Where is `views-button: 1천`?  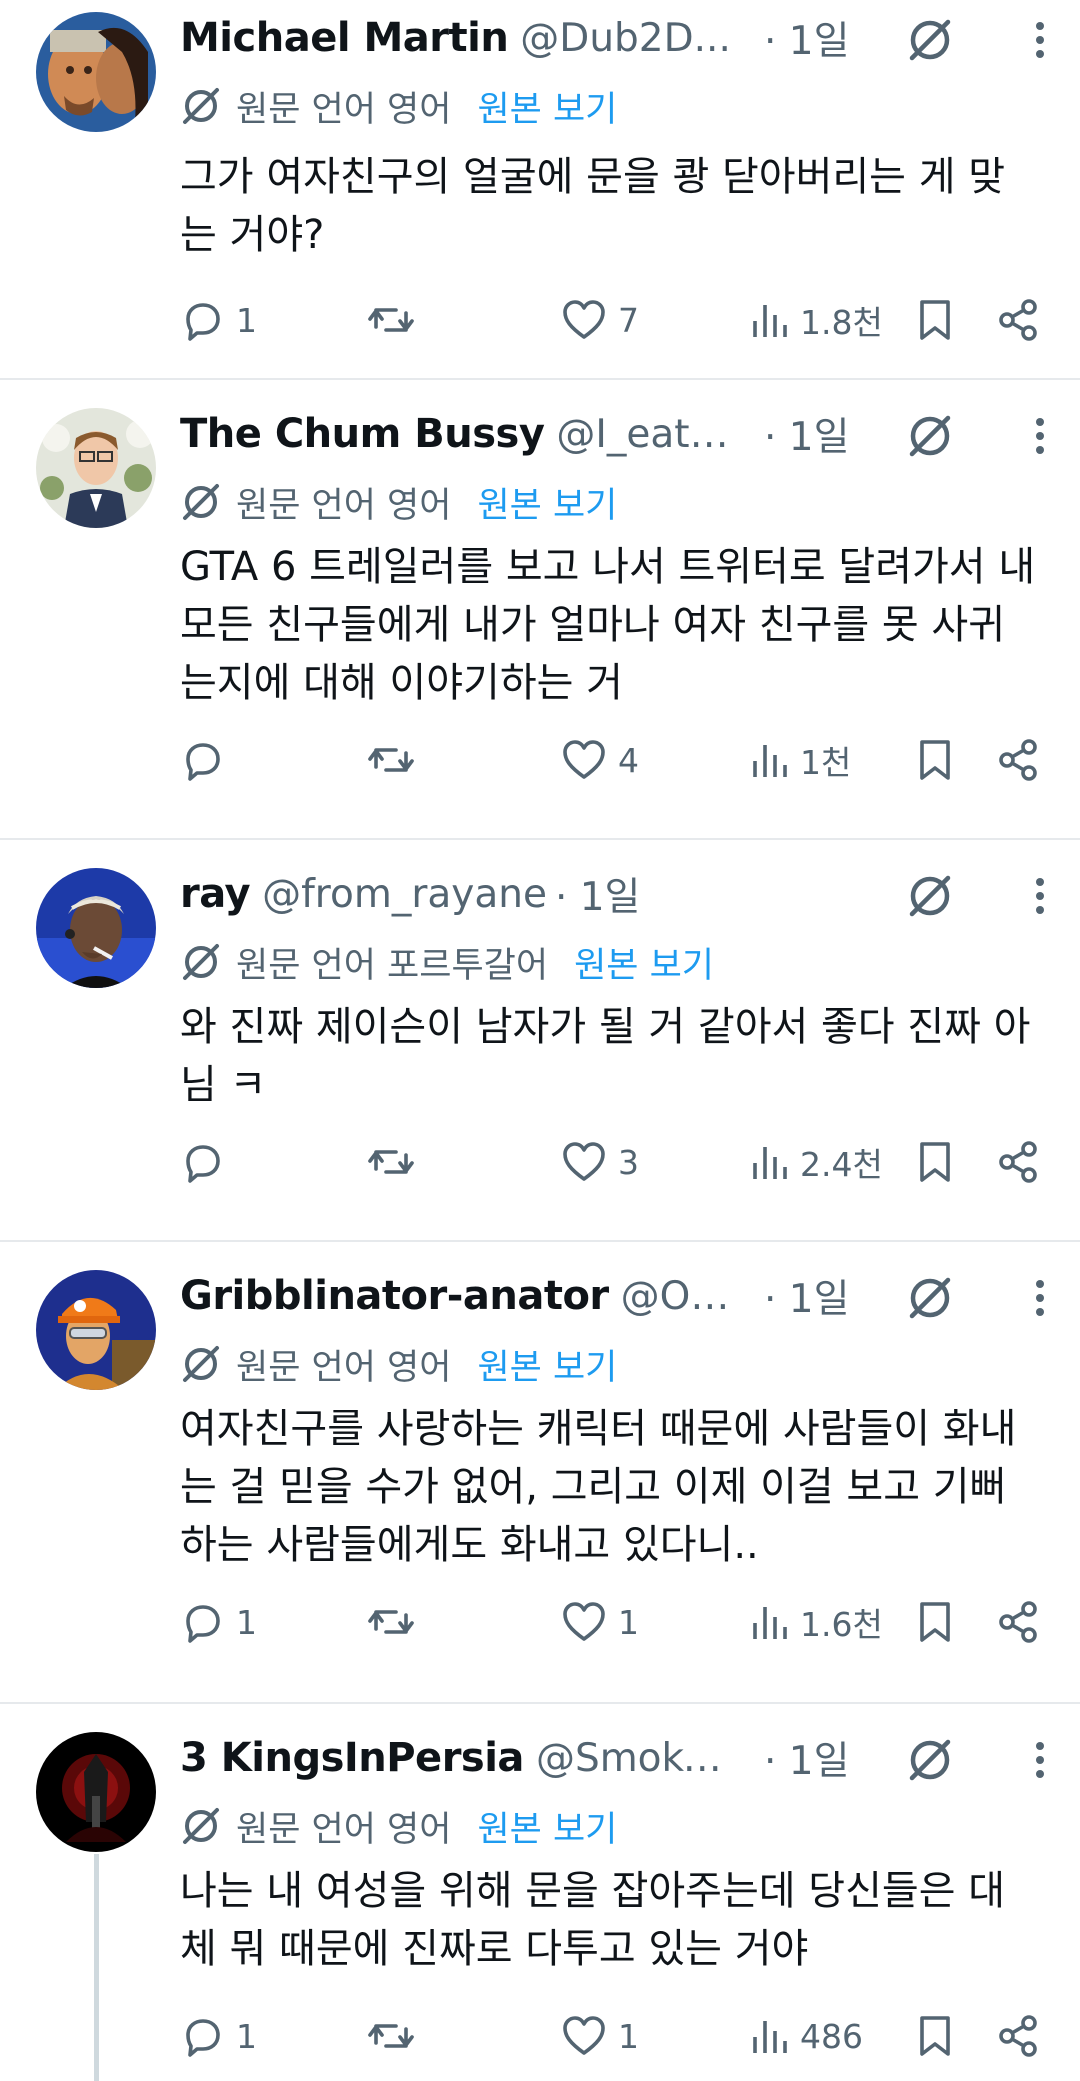 views-button: 1천 is located at coordinates (800, 760).